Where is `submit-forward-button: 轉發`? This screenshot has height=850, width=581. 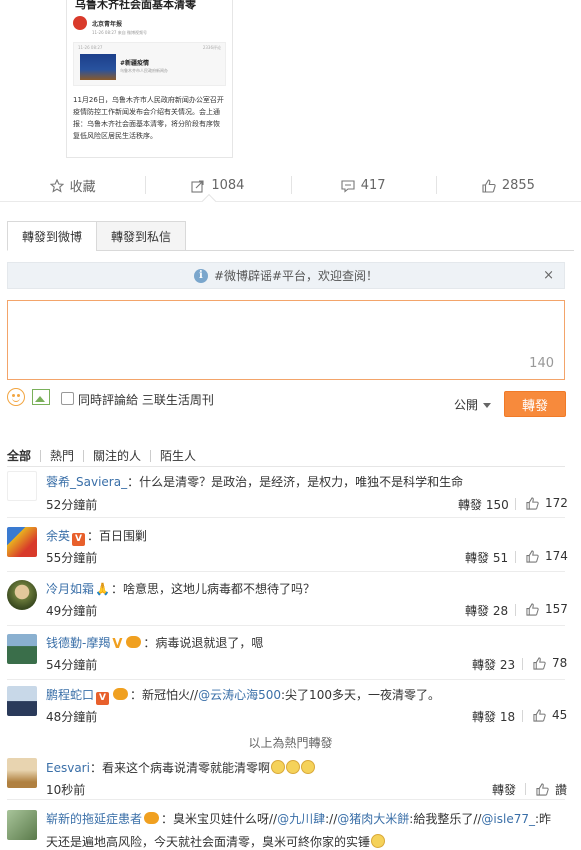
submit-forward-button: 轉發 is located at coordinates (535, 404).